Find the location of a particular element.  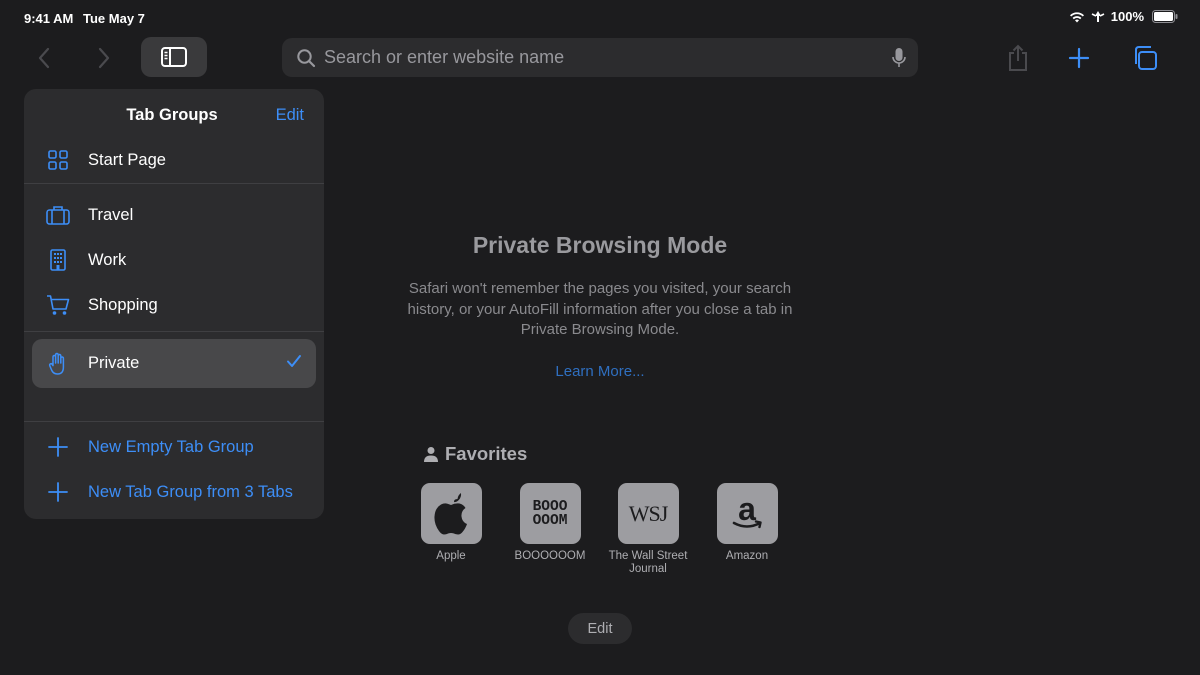

back-button is located at coordinates (44, 58).